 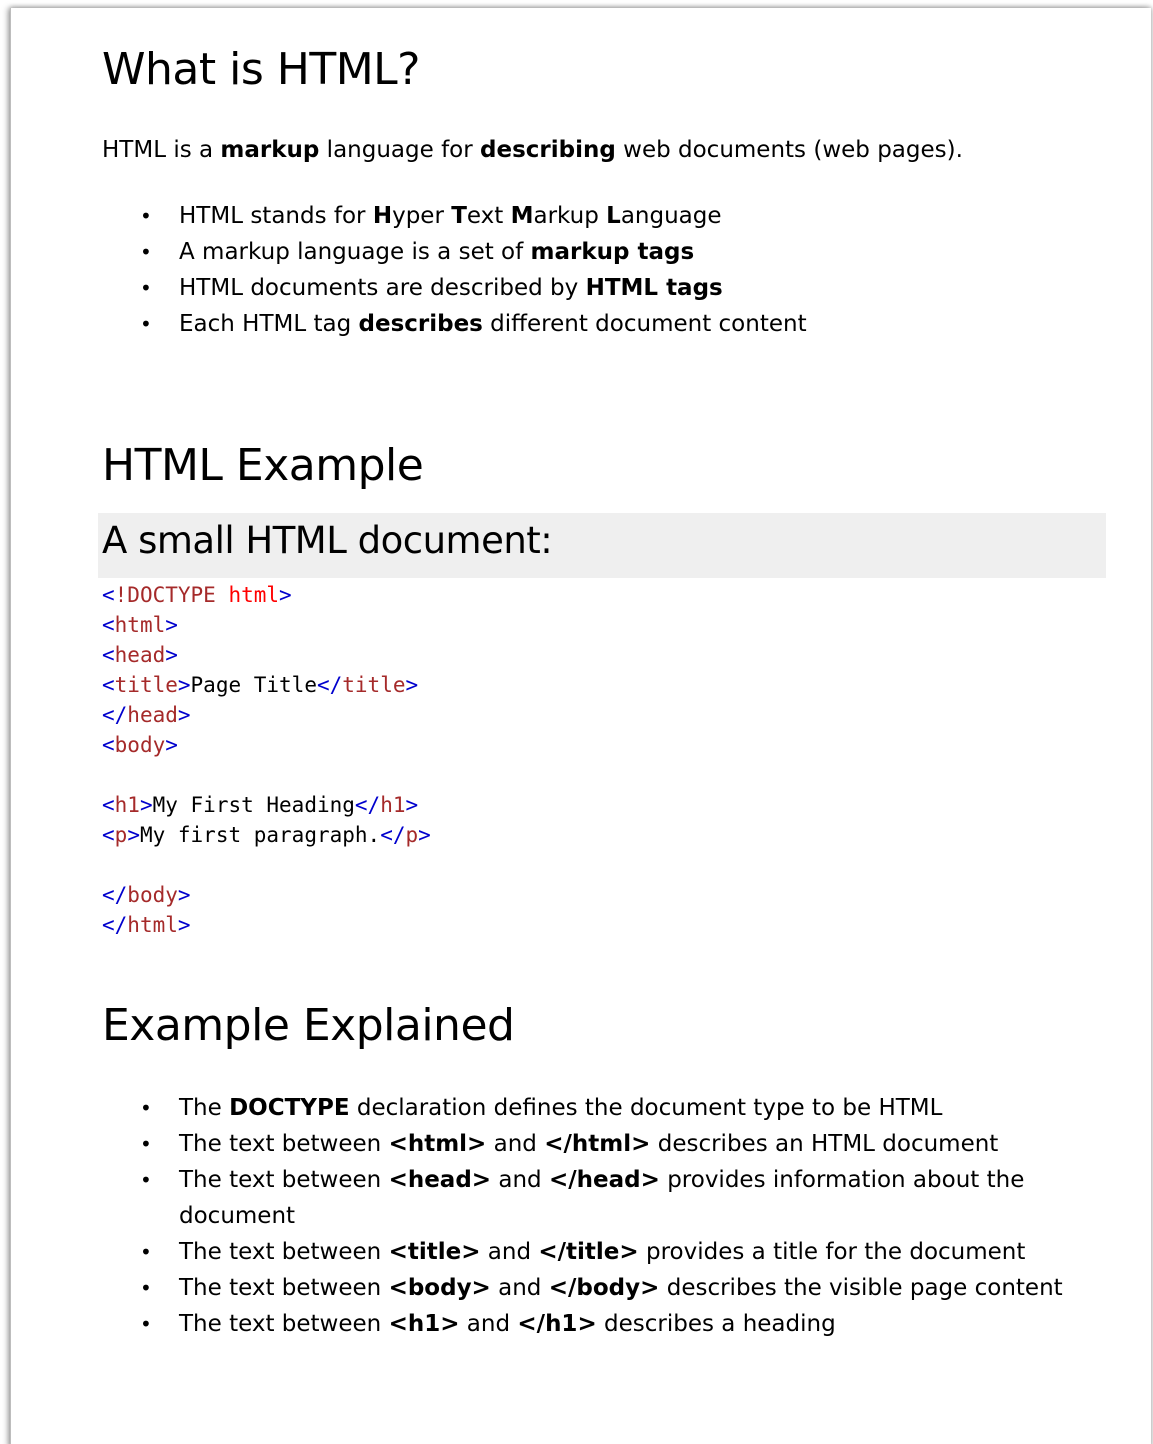 What do you see at coordinates (269, 324) in the screenshot?
I see `list-item-text: Each HTML tag` at bounding box center [269, 324].